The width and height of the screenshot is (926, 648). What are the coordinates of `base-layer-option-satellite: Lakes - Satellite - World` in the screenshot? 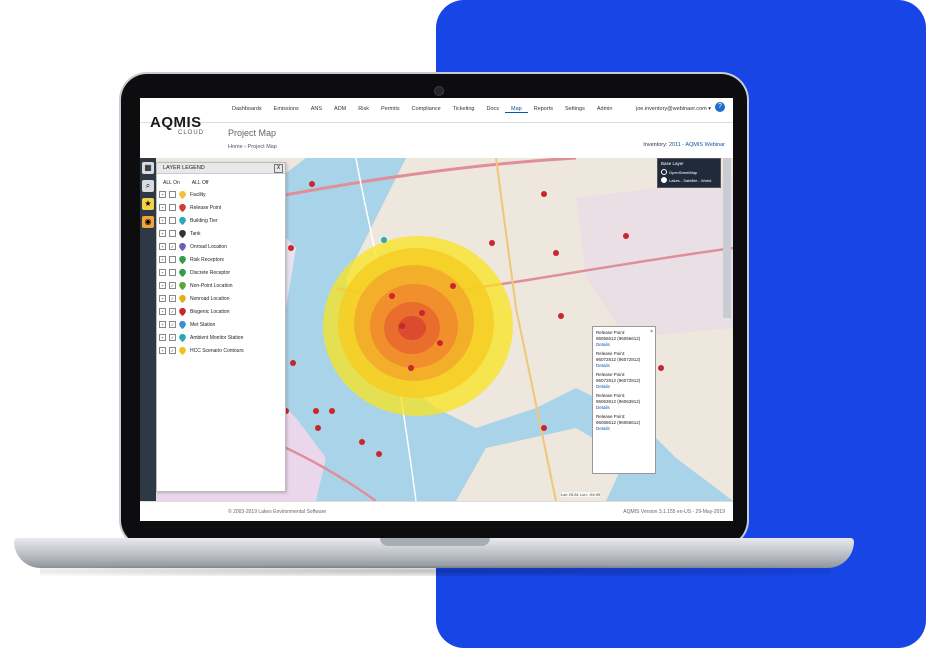 It's located at (689, 180).